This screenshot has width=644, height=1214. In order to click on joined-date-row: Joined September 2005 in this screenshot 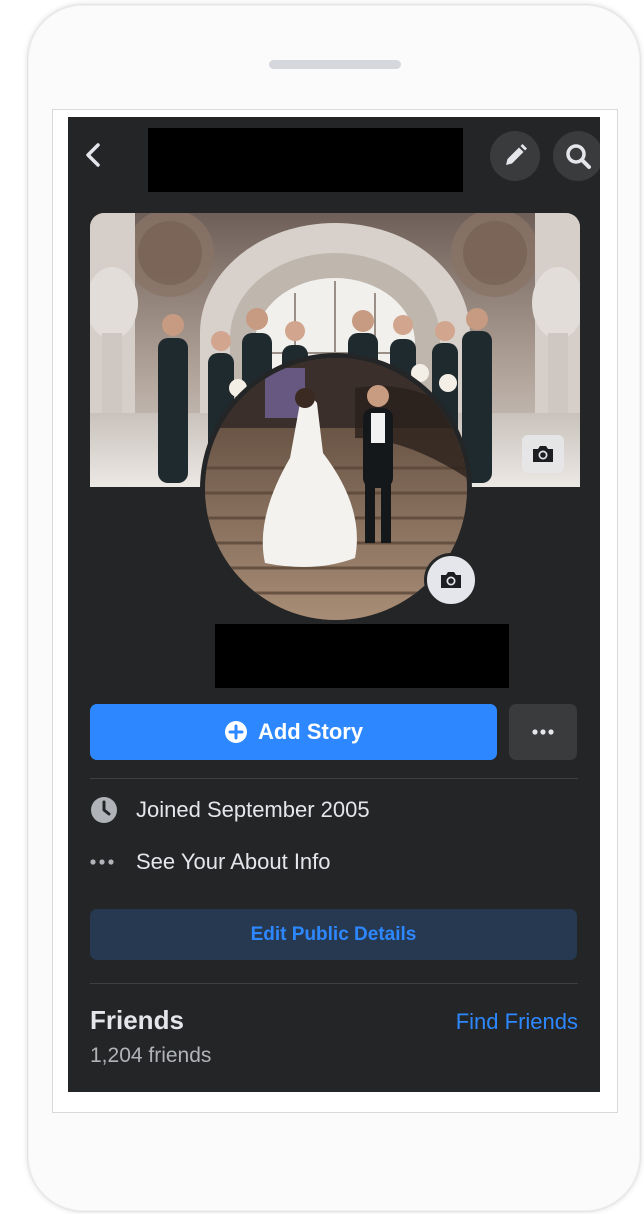, I will do `click(230, 810)`.